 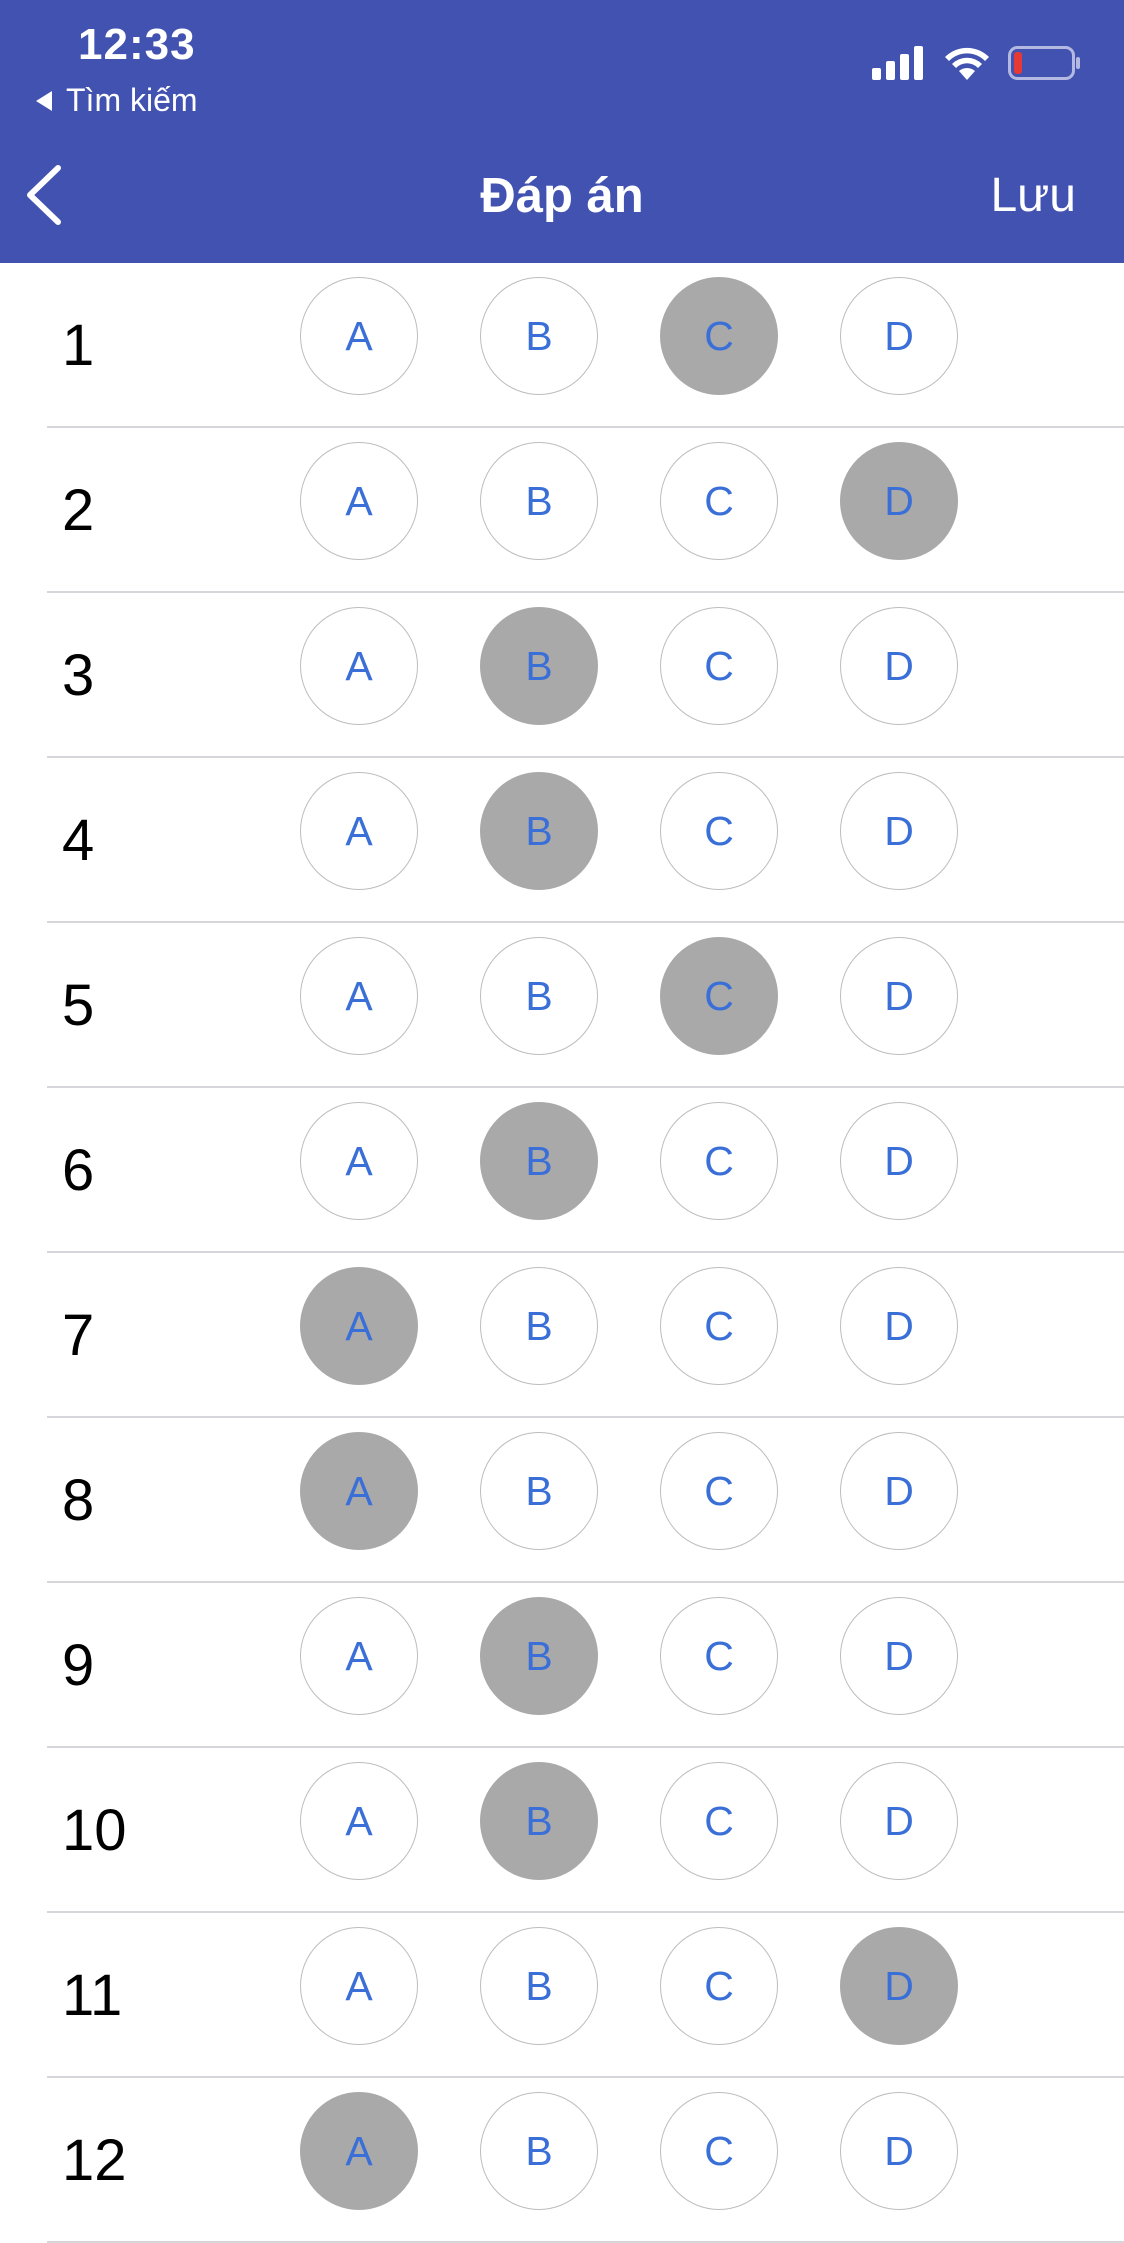 What do you see at coordinates (78, 1335) in the screenshot?
I see `question-number: 7` at bounding box center [78, 1335].